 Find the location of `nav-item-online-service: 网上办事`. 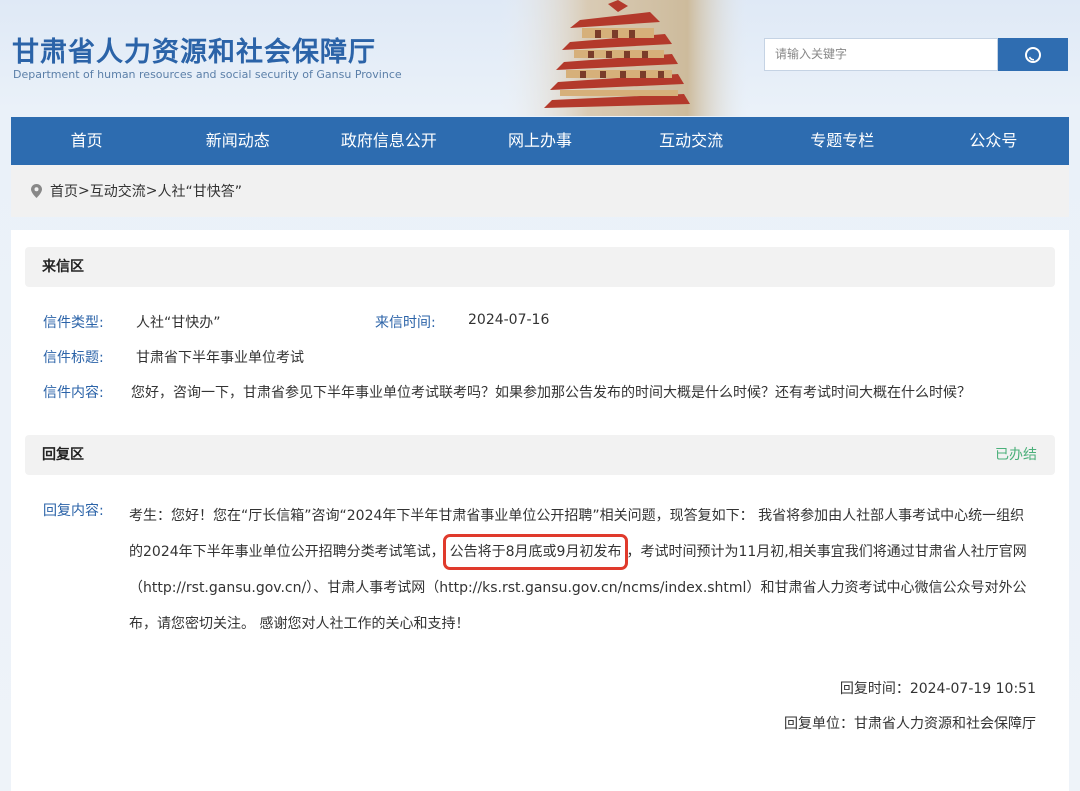

nav-item-online-service: 网上办事 is located at coordinates (539, 141).